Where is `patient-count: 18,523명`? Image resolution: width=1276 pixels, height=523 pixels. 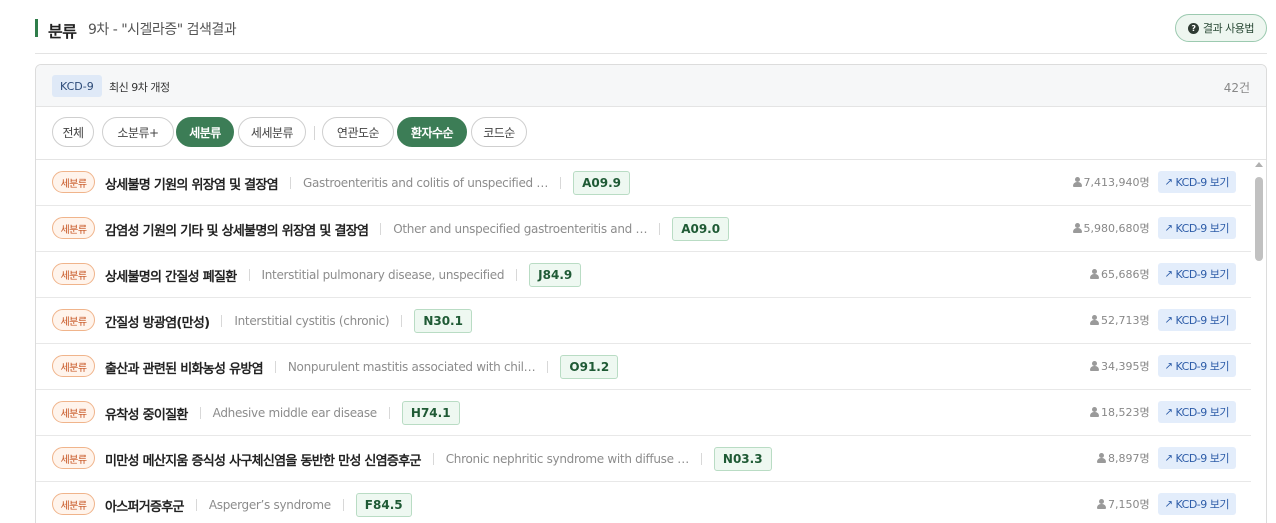
patient-count: 18,523명 is located at coordinates (1120, 412).